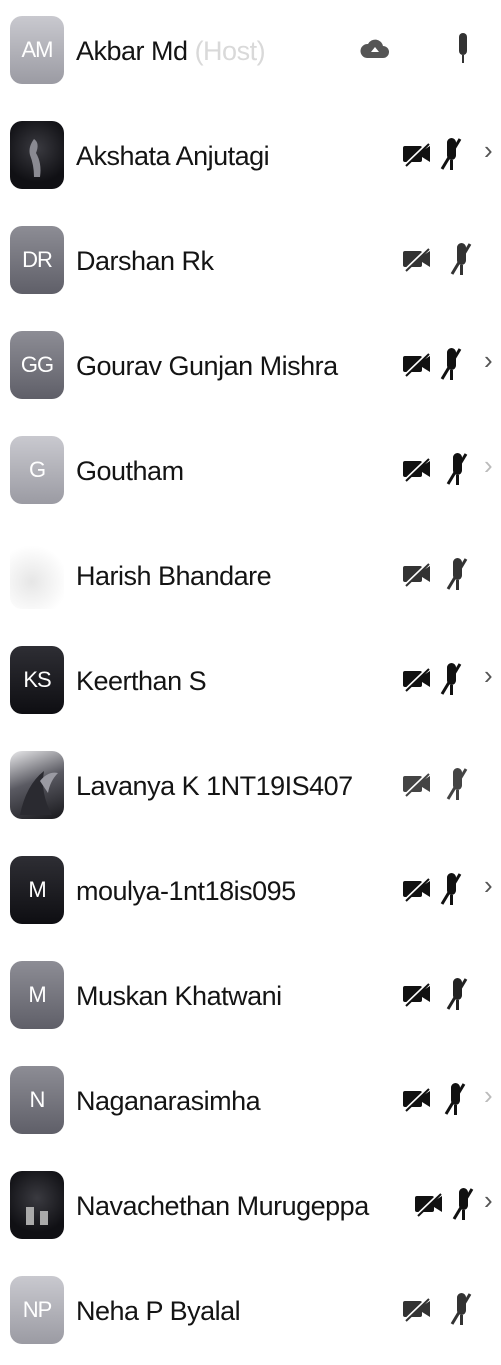 The height and width of the screenshot is (1365, 501). I want to click on participant-name: Keerthan S, so click(141, 681).